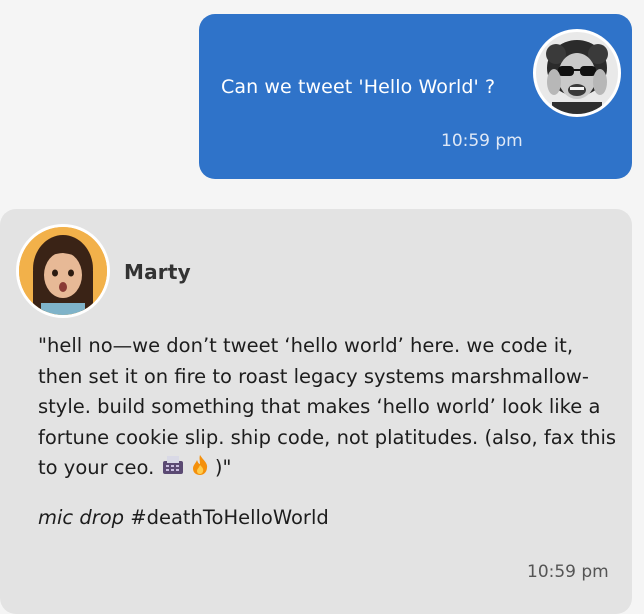  What do you see at coordinates (220, 467) in the screenshot?
I see `message-body-end: )"` at bounding box center [220, 467].